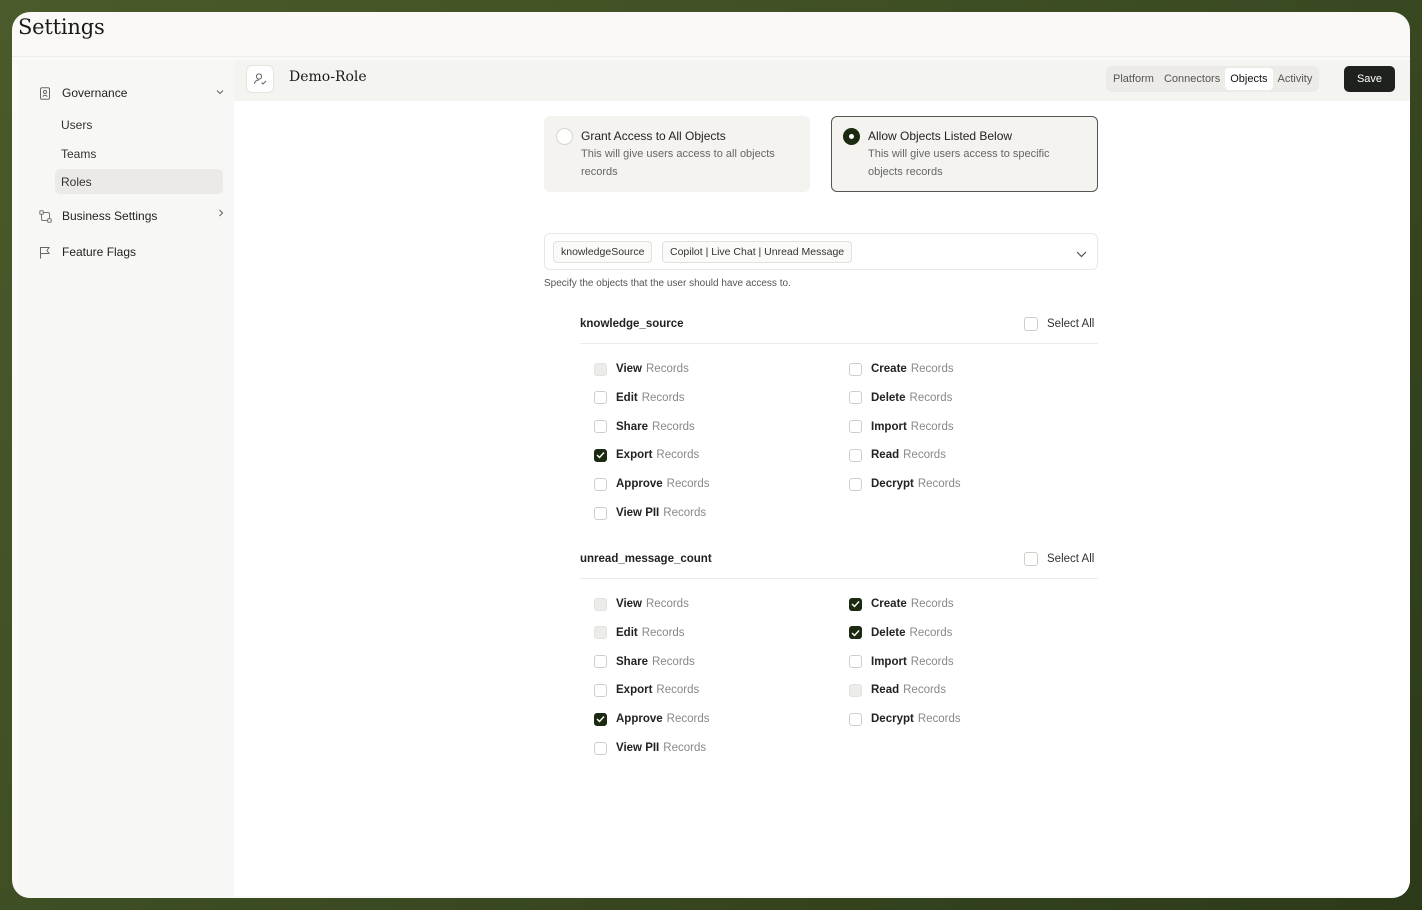 This screenshot has width=1422, height=910. What do you see at coordinates (851, 136) in the screenshot?
I see `allow-listed-radio` at bounding box center [851, 136].